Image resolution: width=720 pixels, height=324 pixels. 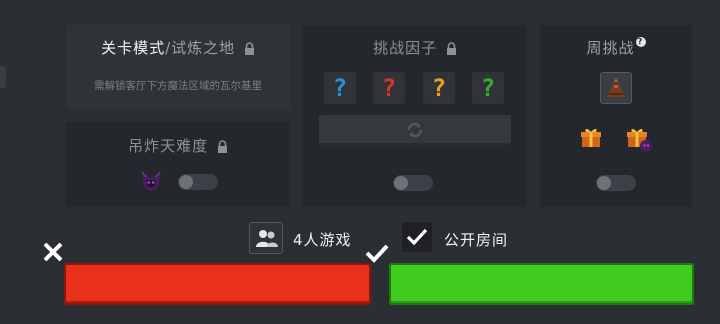 I want to click on panel-edge-handle, so click(x=3, y=77).